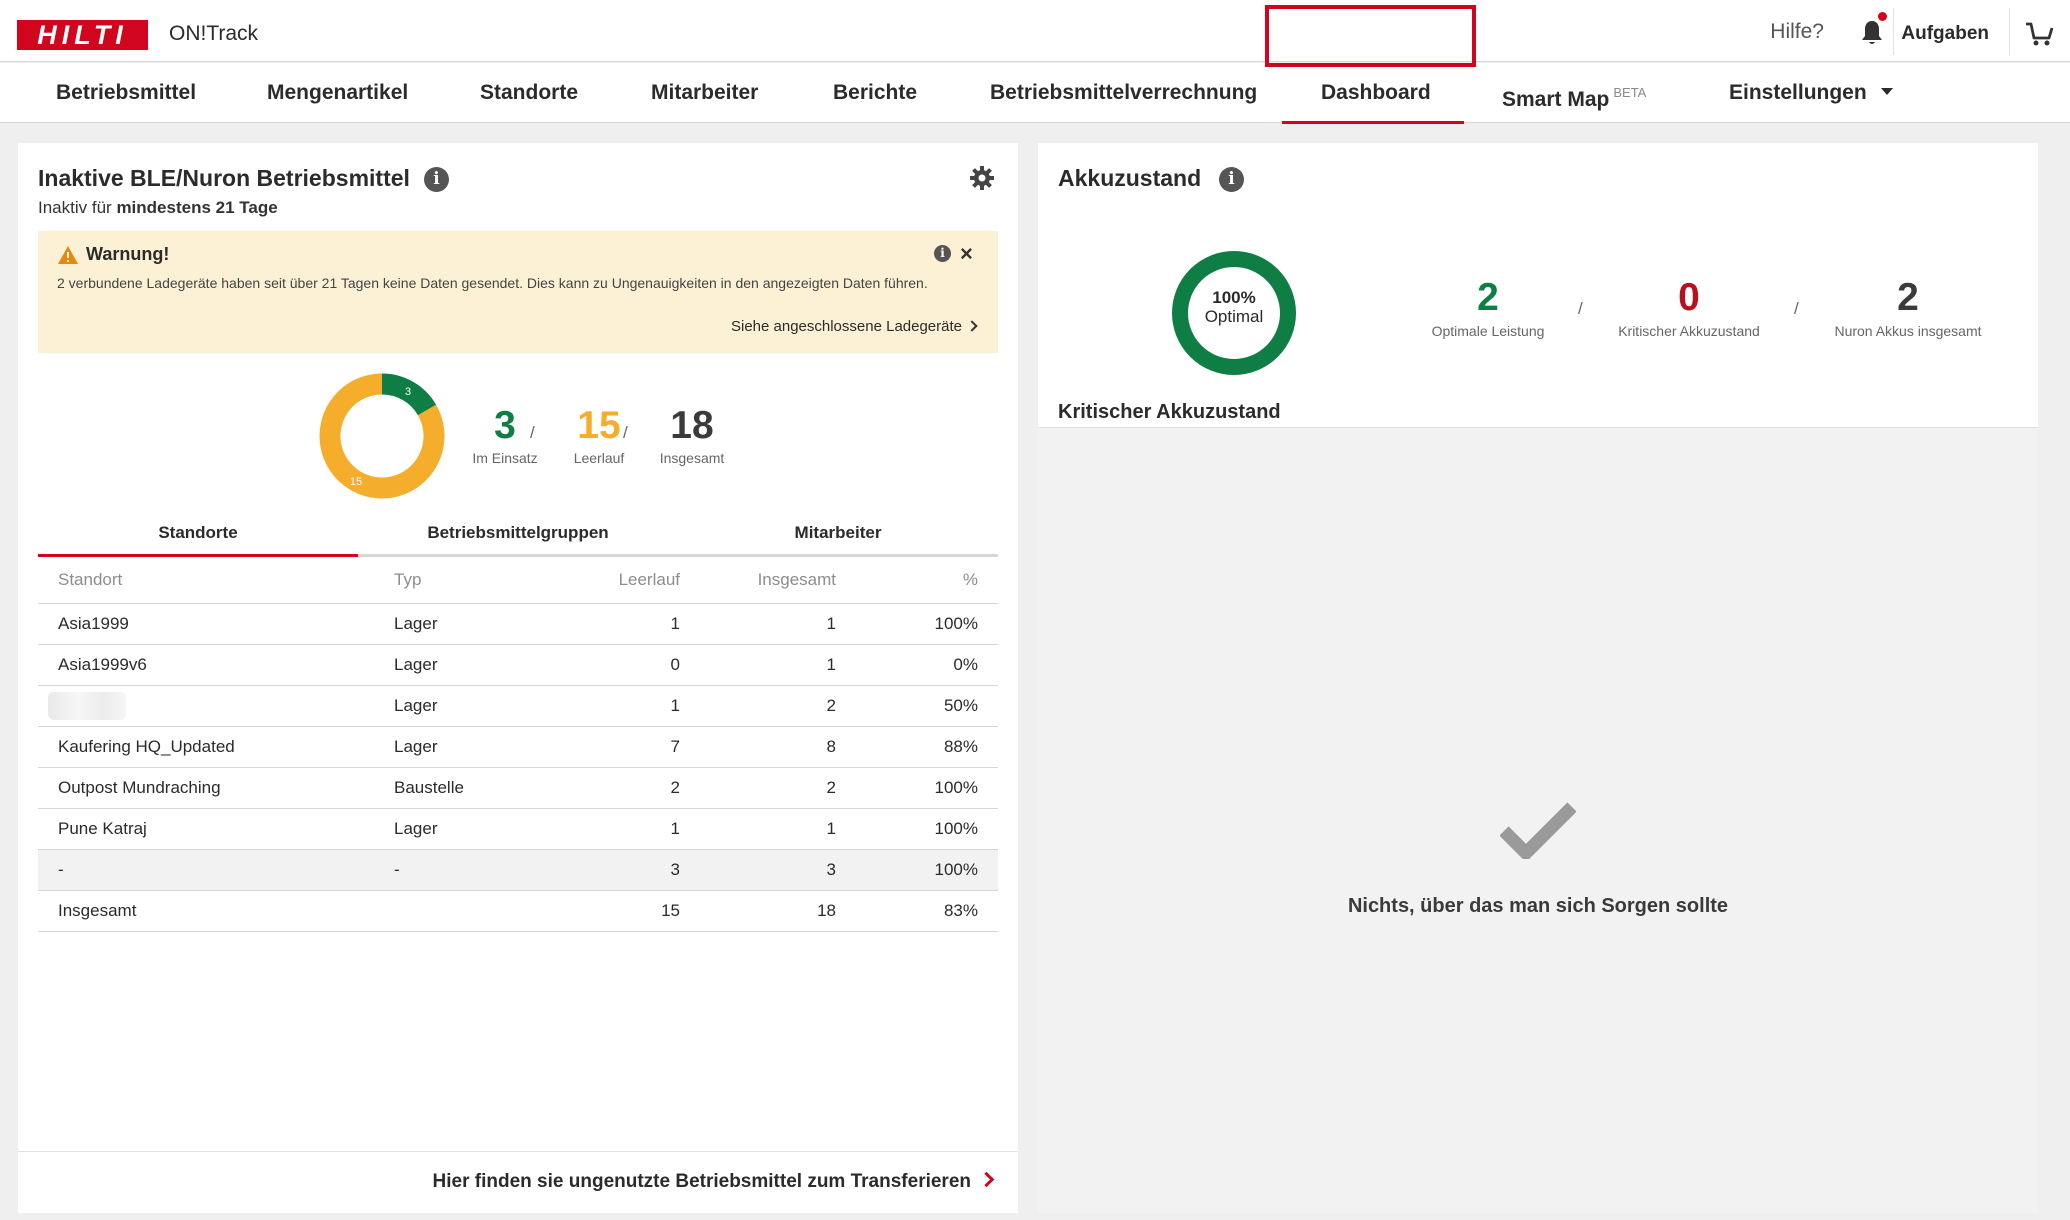 The width and height of the screenshot is (2070, 1220). What do you see at coordinates (1376, 93) in the screenshot?
I see `nav-dashboard: Dashboard` at bounding box center [1376, 93].